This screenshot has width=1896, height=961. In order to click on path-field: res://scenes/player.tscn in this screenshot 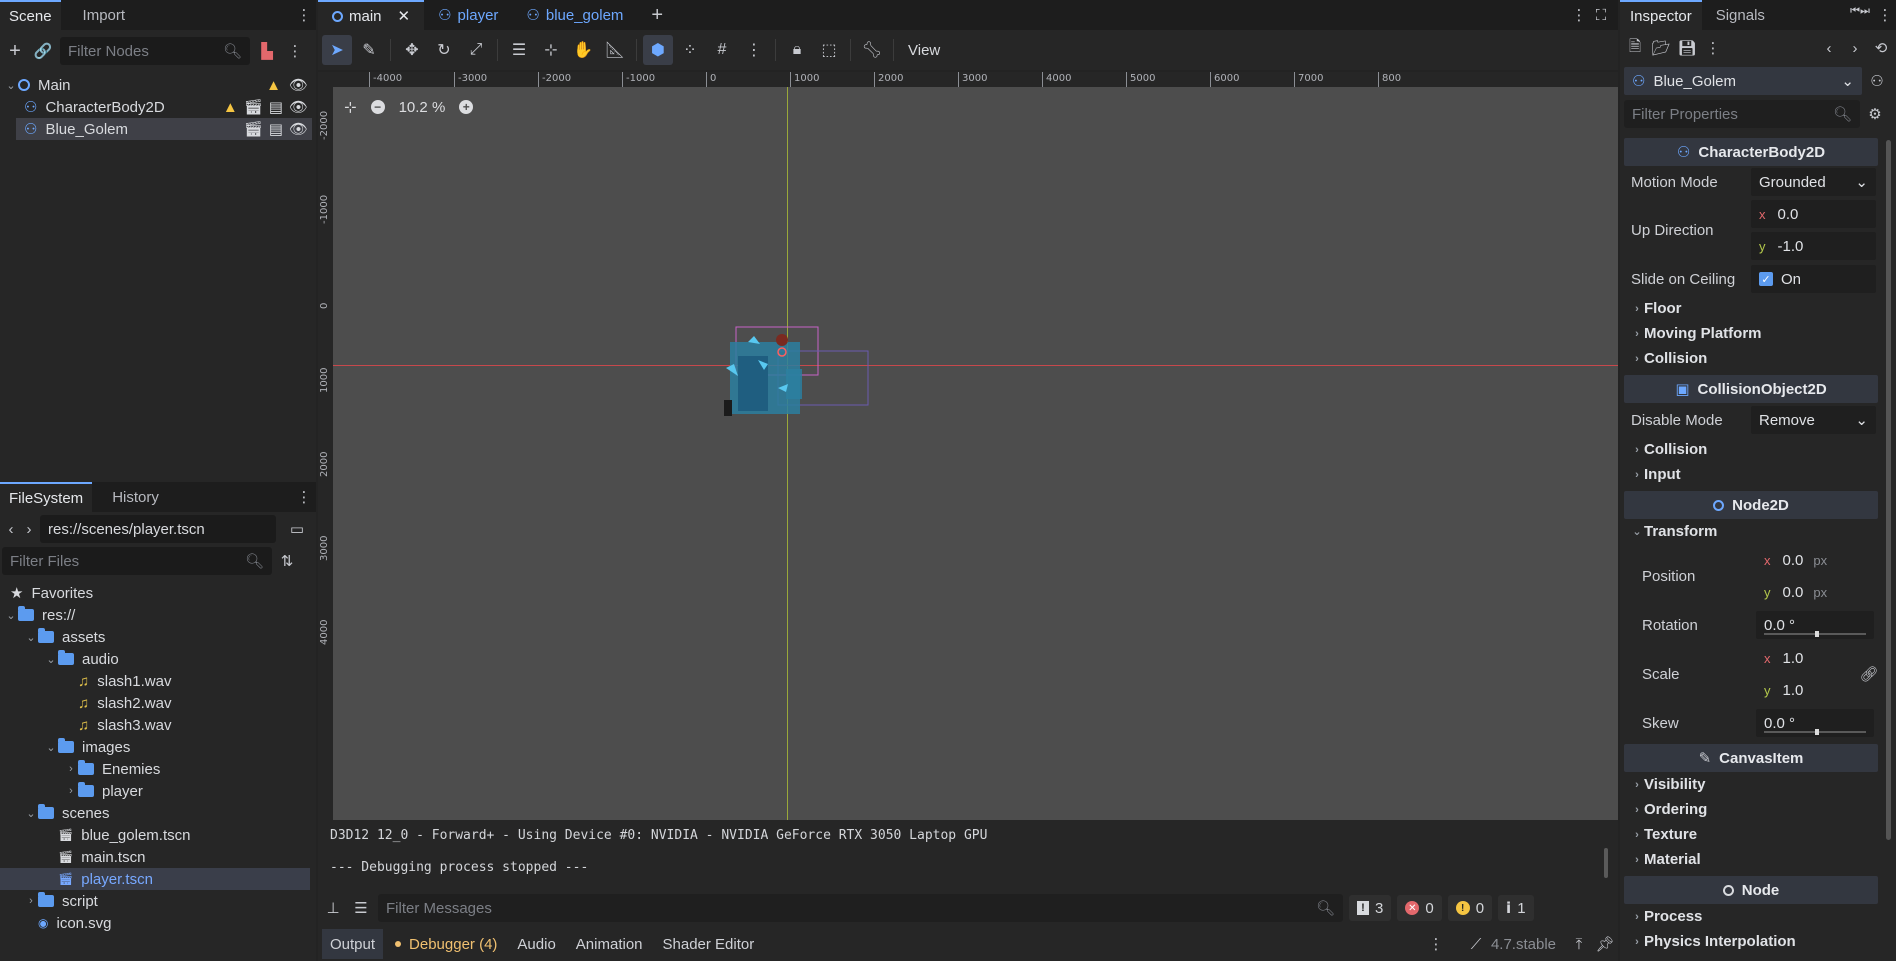, I will do `click(158, 529)`.